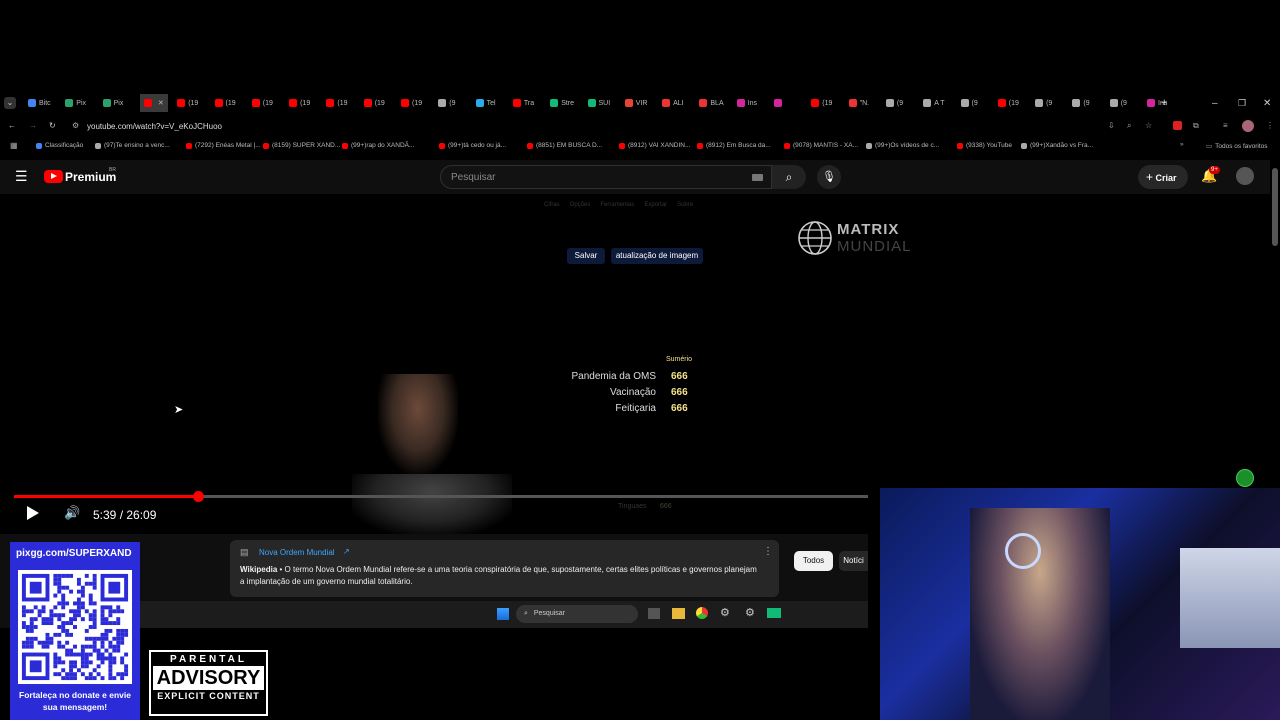  I want to click on windows-start-icon, so click(503, 614).